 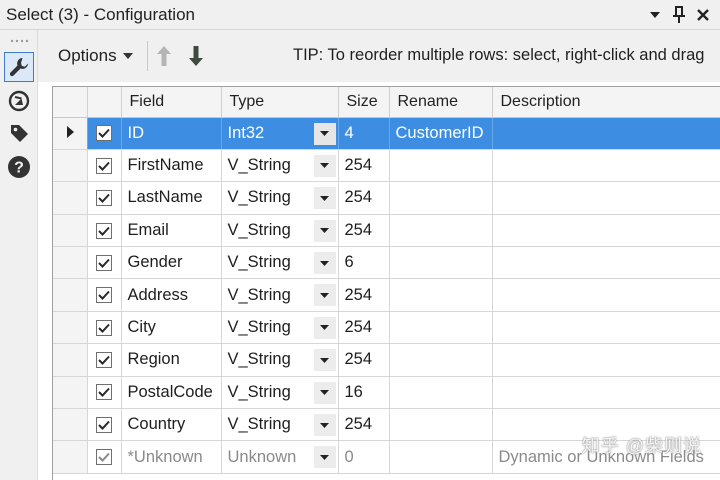 What do you see at coordinates (364, 263) in the screenshot?
I see `size-cell: 6` at bounding box center [364, 263].